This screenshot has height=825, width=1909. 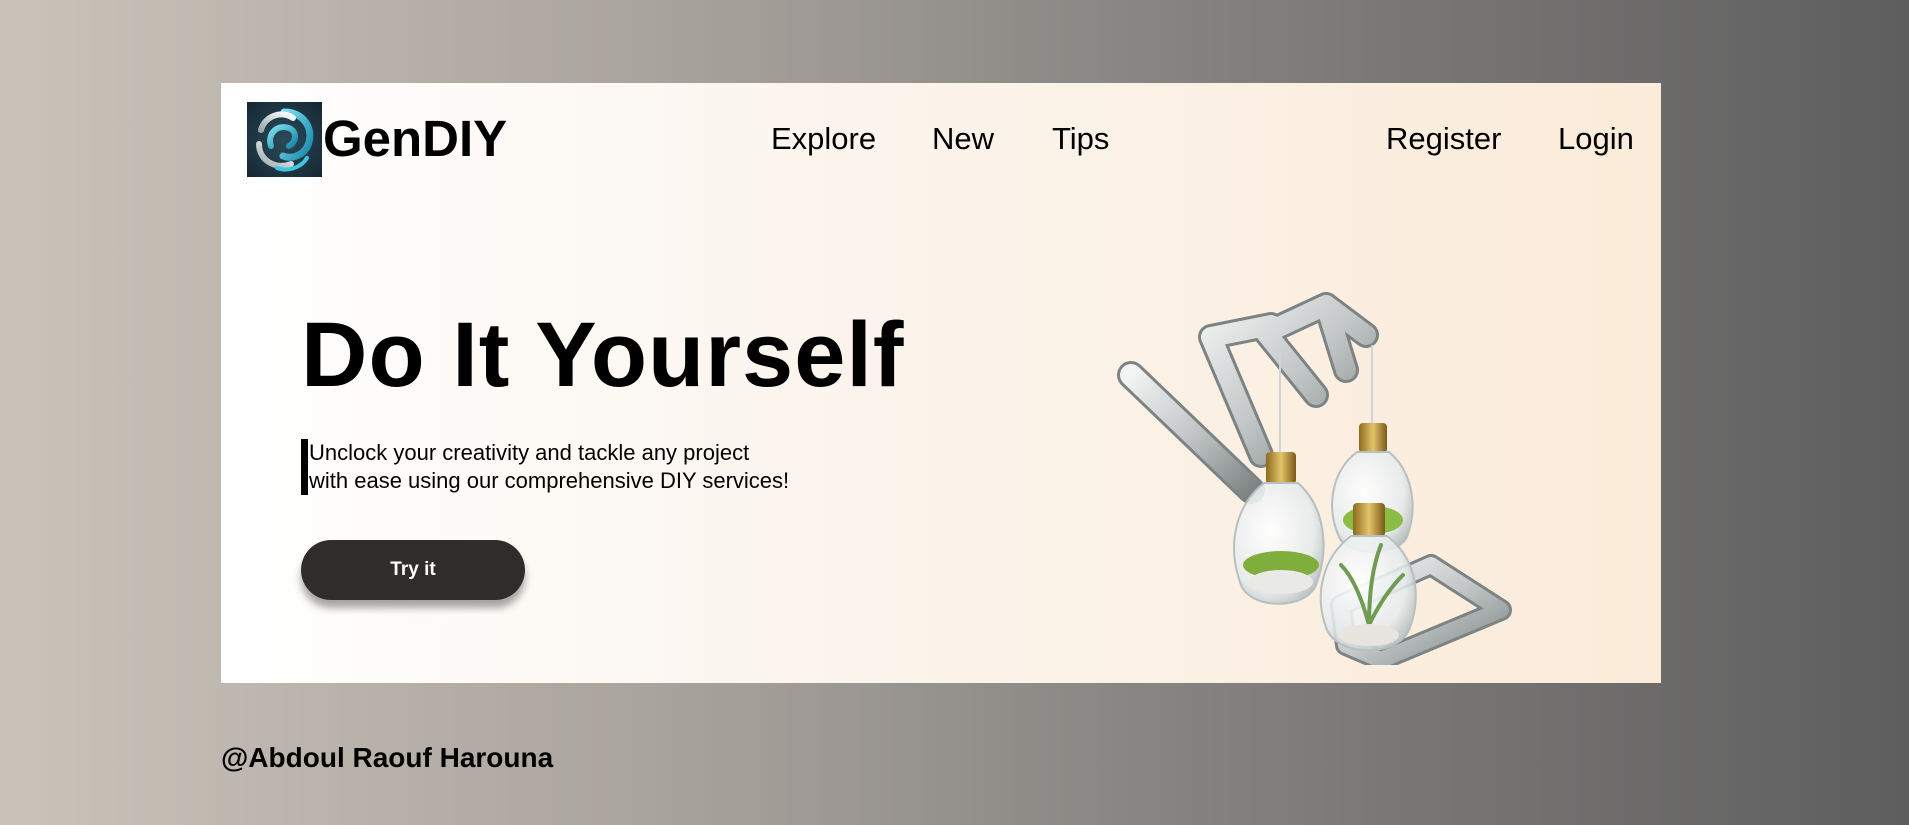 I want to click on login-link: Login, so click(x=1596, y=139).